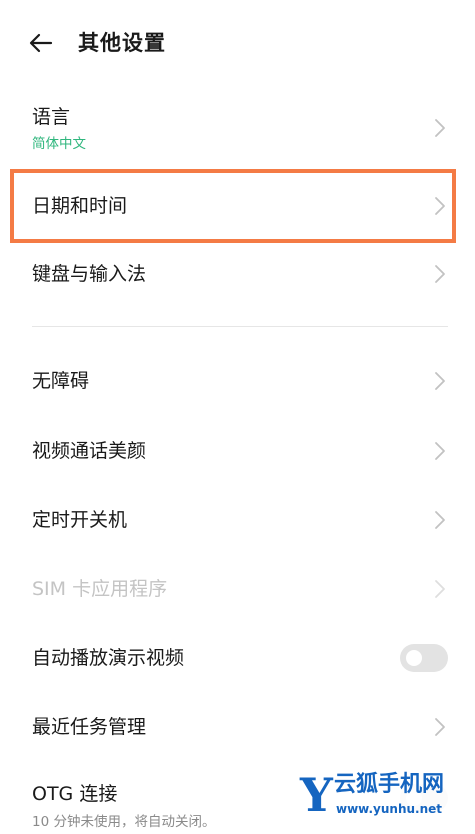 The height and width of the screenshot is (834, 475). What do you see at coordinates (237, 589) in the screenshot?
I see `setting-sim-apps: SIM 卡应用程序` at bounding box center [237, 589].